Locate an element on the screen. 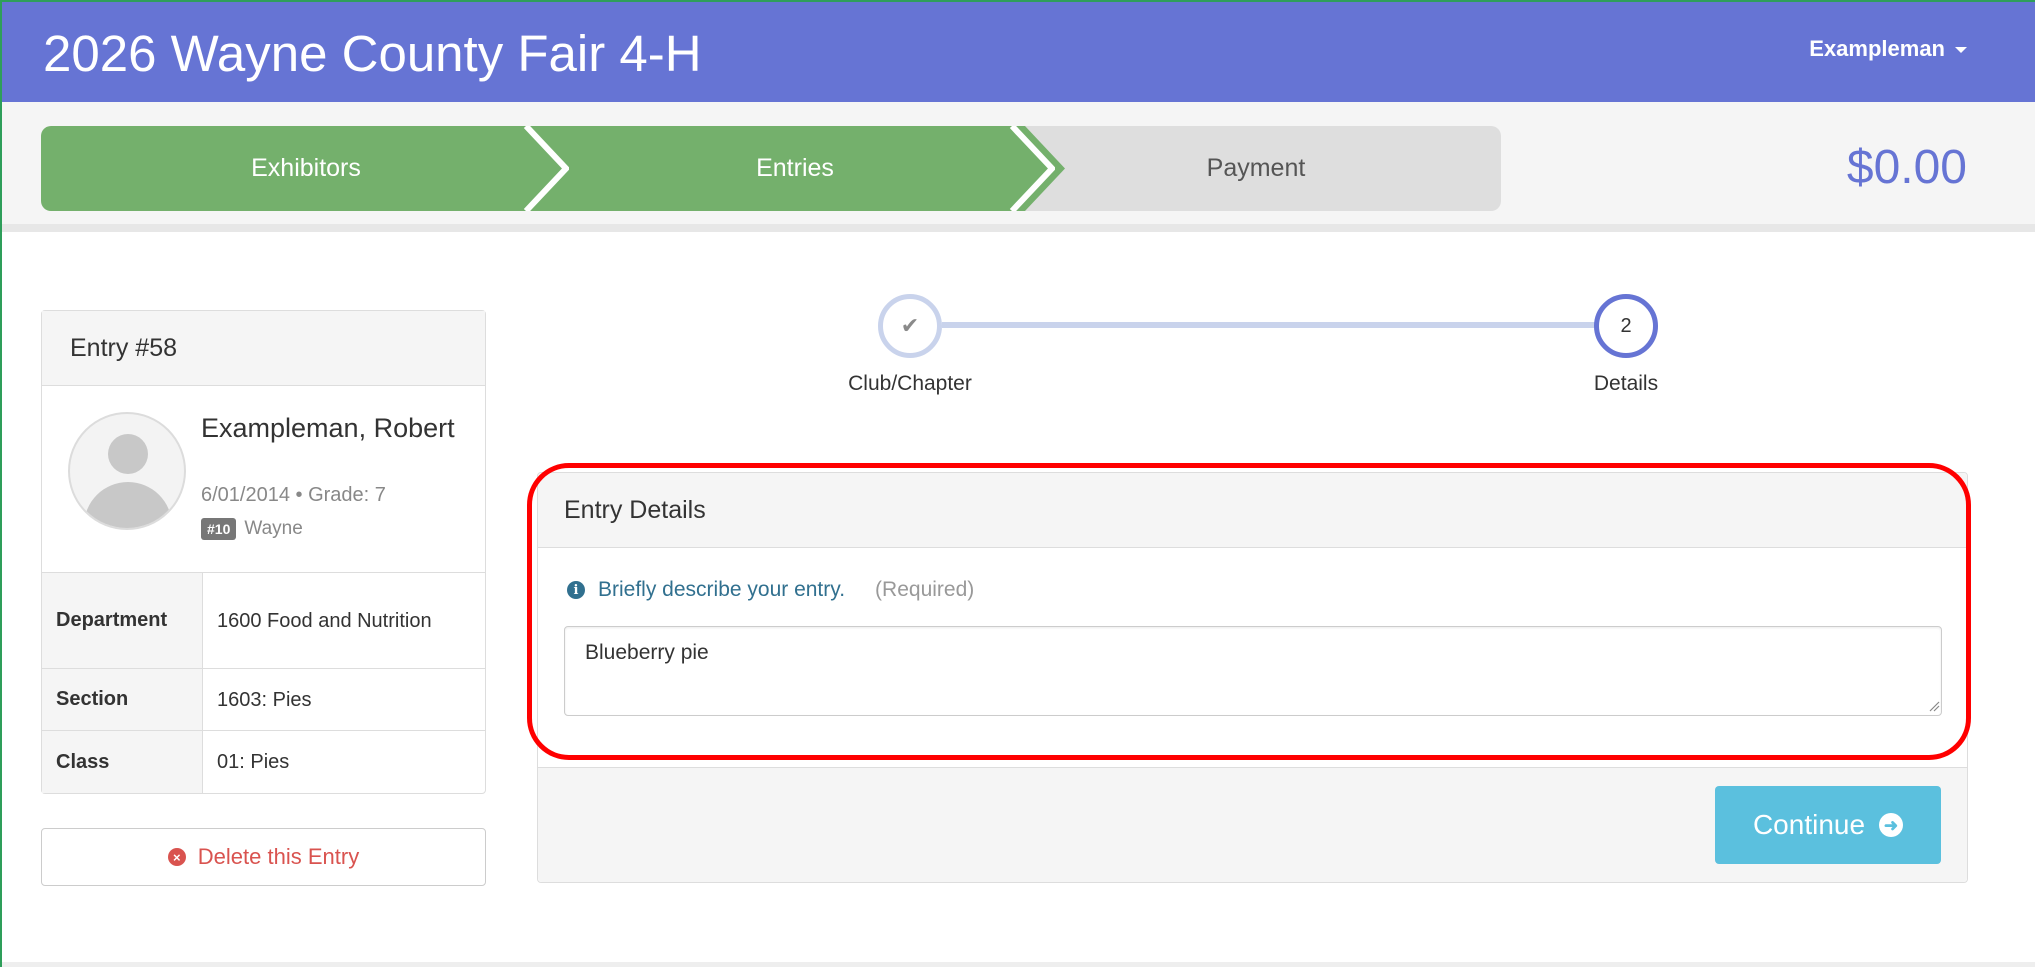 This screenshot has height=967, width=2035. continue-label: Continue is located at coordinates (1809, 824).